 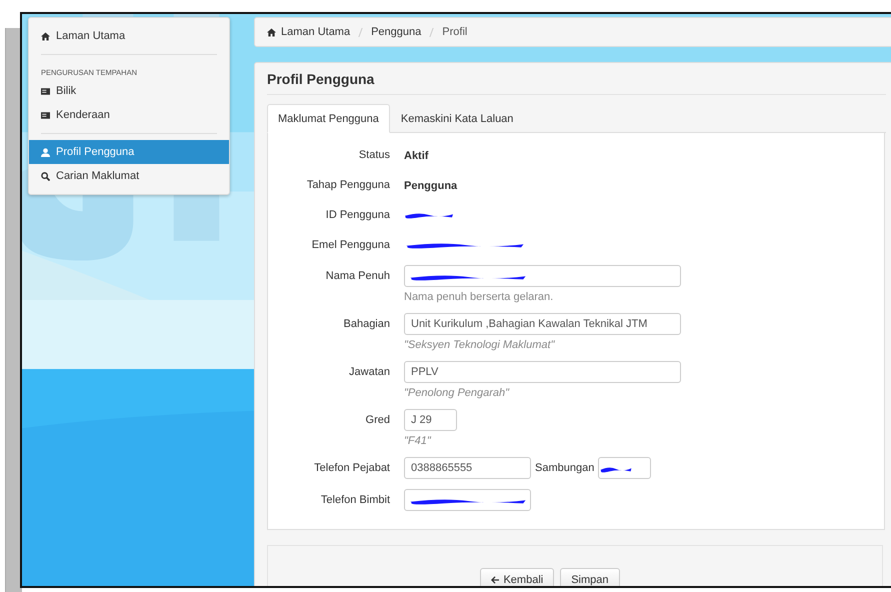 What do you see at coordinates (350, 245) in the screenshot?
I see `field-label: Emel Pengguna` at bounding box center [350, 245].